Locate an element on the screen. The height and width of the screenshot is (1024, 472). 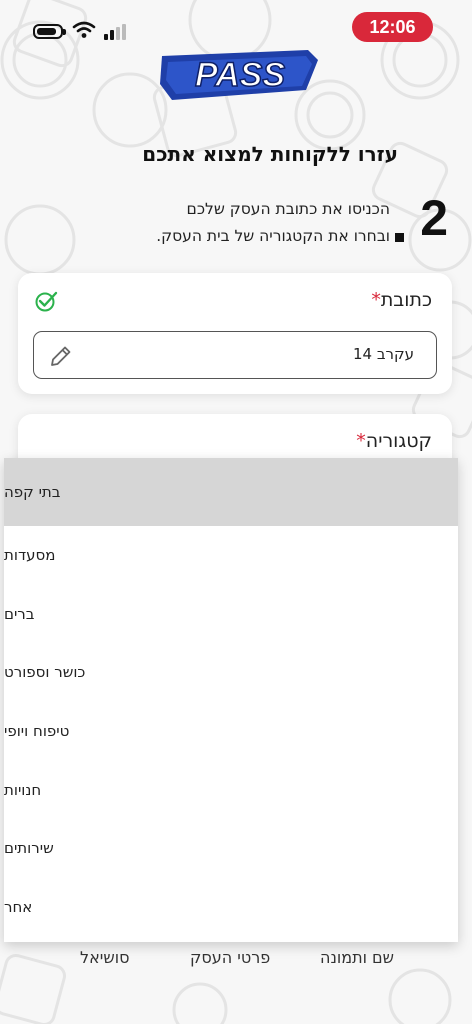
address-label: כתובת* is located at coordinates (401, 300).